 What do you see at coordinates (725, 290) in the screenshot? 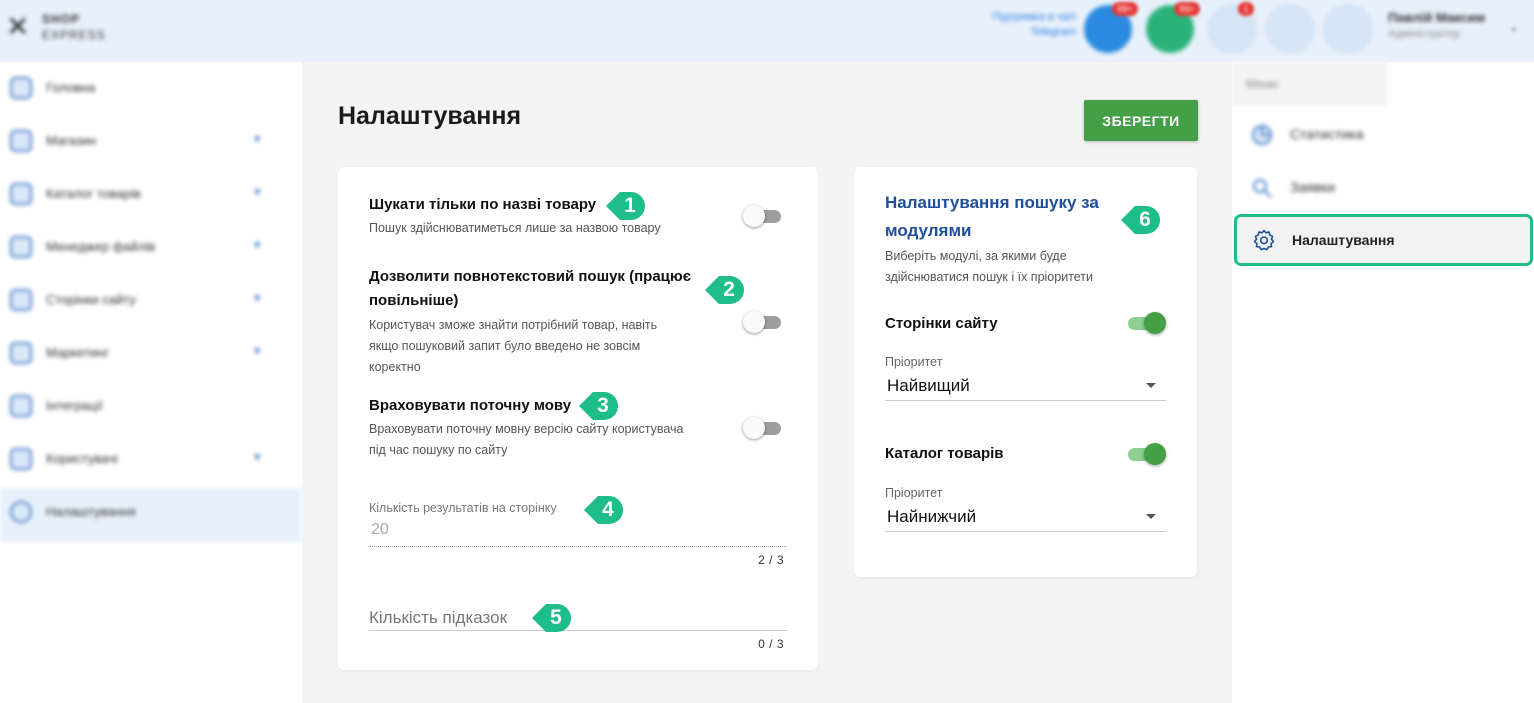
I see `callout-2: 2` at bounding box center [725, 290].